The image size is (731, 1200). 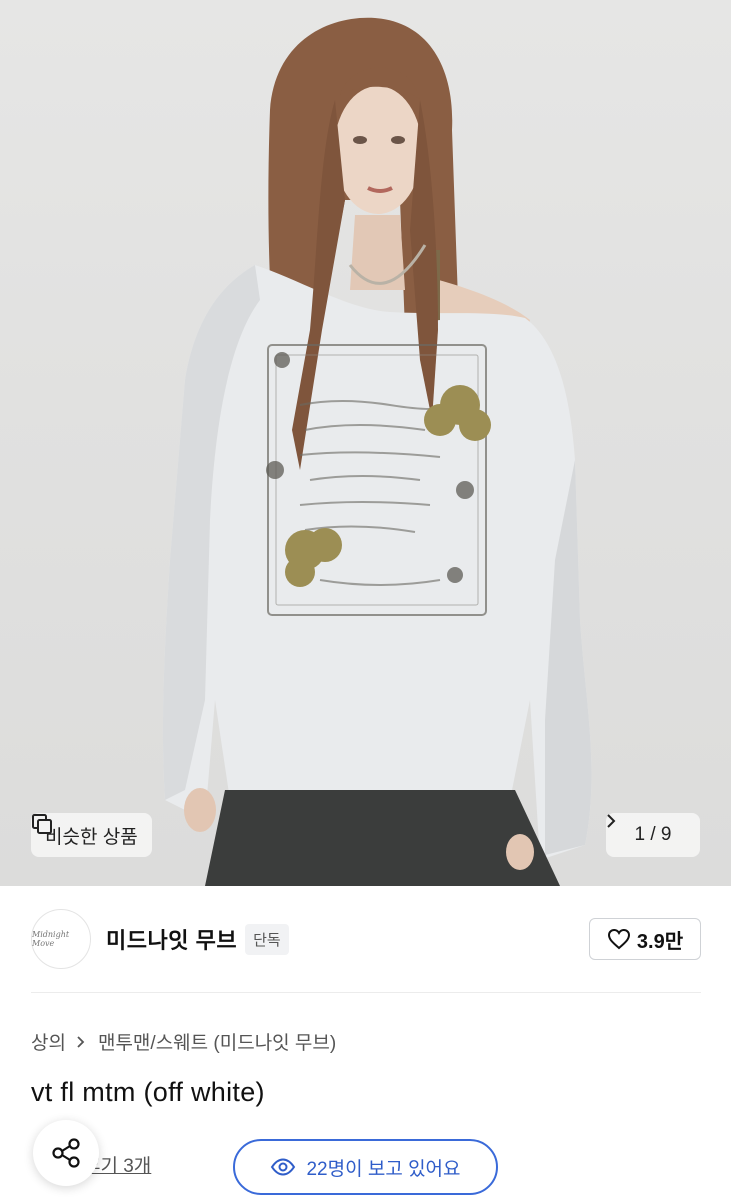 I want to click on shop-logo-text: Midnight Move, so click(x=51, y=939).